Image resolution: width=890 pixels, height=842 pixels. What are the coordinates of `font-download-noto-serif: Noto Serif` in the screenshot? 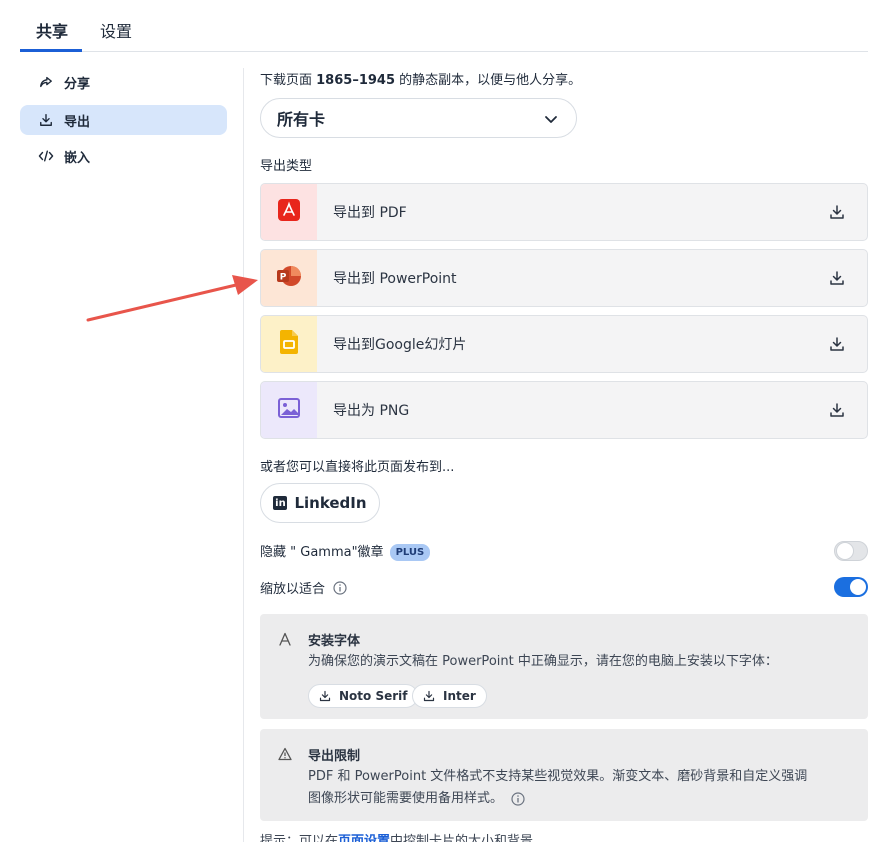 It's located at (363, 696).